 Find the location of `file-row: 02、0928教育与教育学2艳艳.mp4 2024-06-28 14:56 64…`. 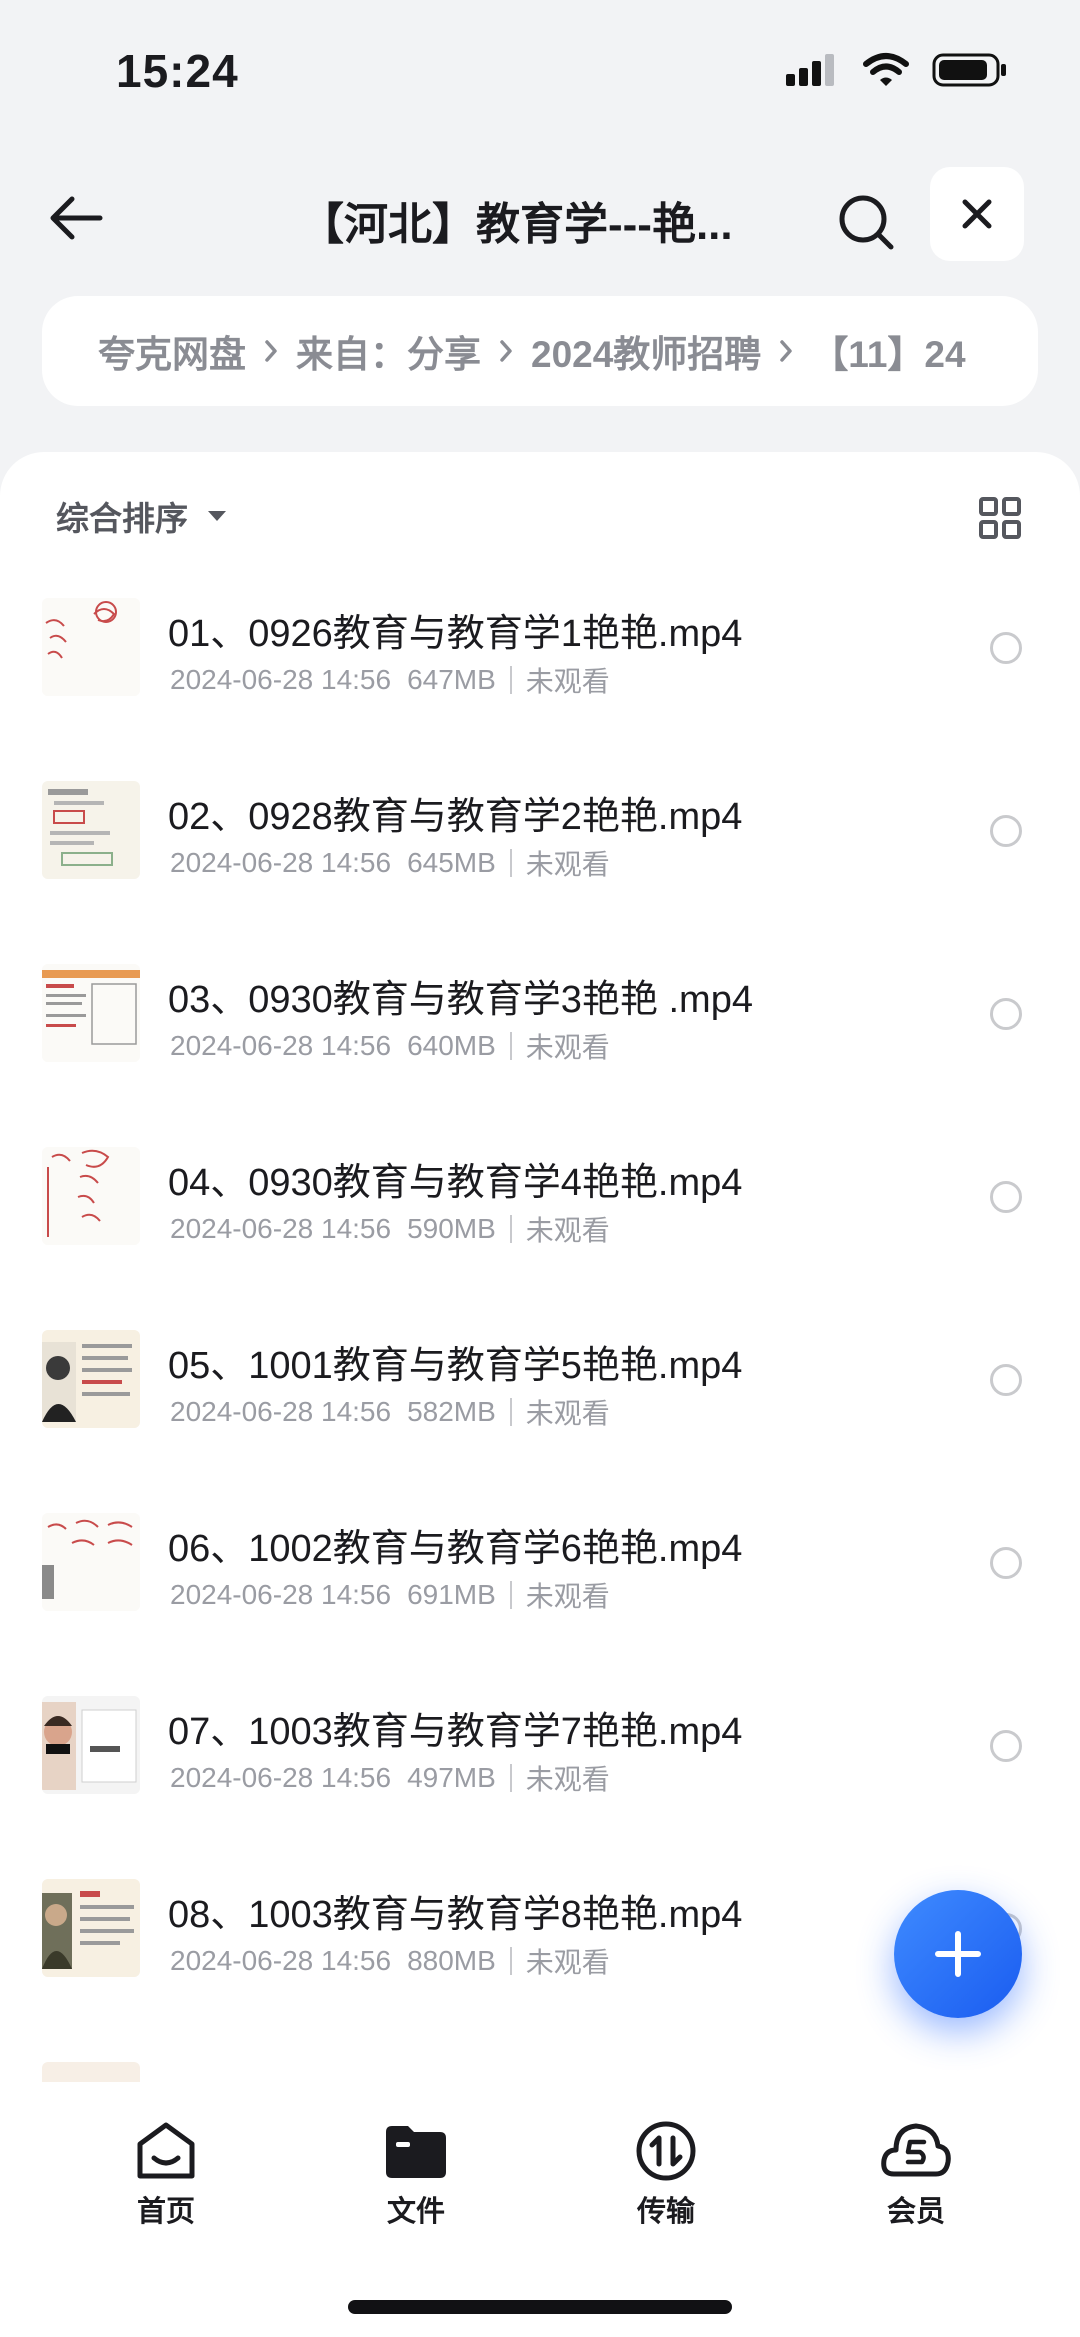

file-row: 02、0928教育与教育学2艳艳.mp4 2024-06-28 14:56 64… is located at coordinates (540, 856).